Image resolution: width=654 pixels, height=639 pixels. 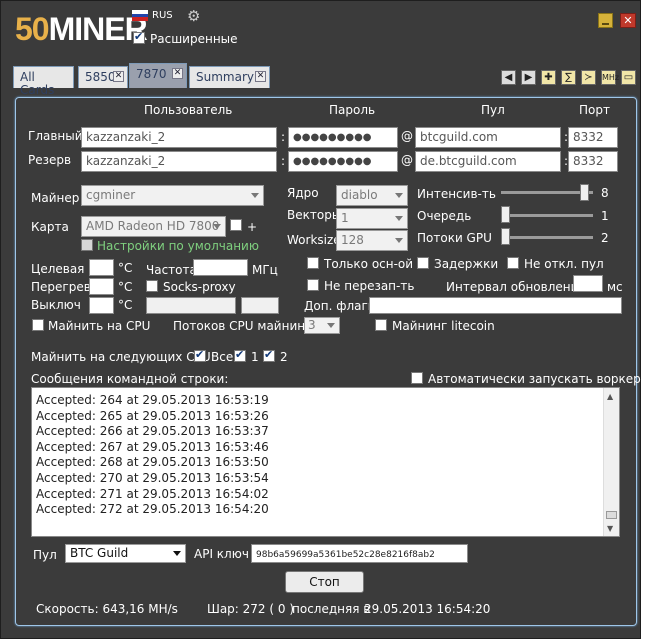 What do you see at coordinates (372, 240) in the screenshot?
I see `worksize-select: 128` at bounding box center [372, 240].